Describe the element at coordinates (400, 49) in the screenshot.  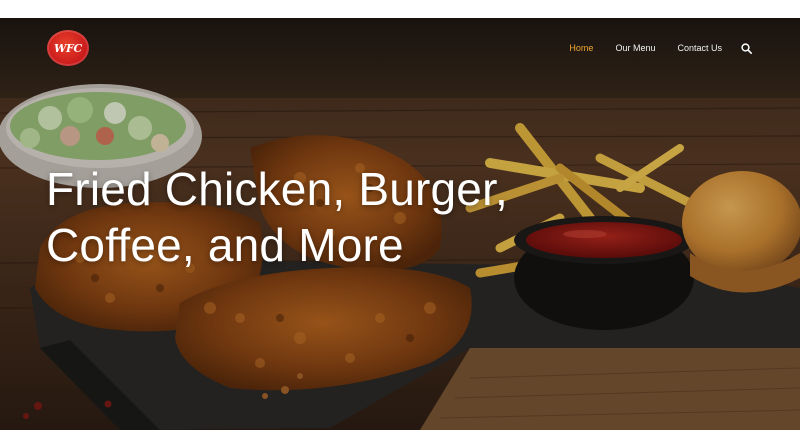
I see `navbar: WFC Home Our Menu Contact Us` at that location.